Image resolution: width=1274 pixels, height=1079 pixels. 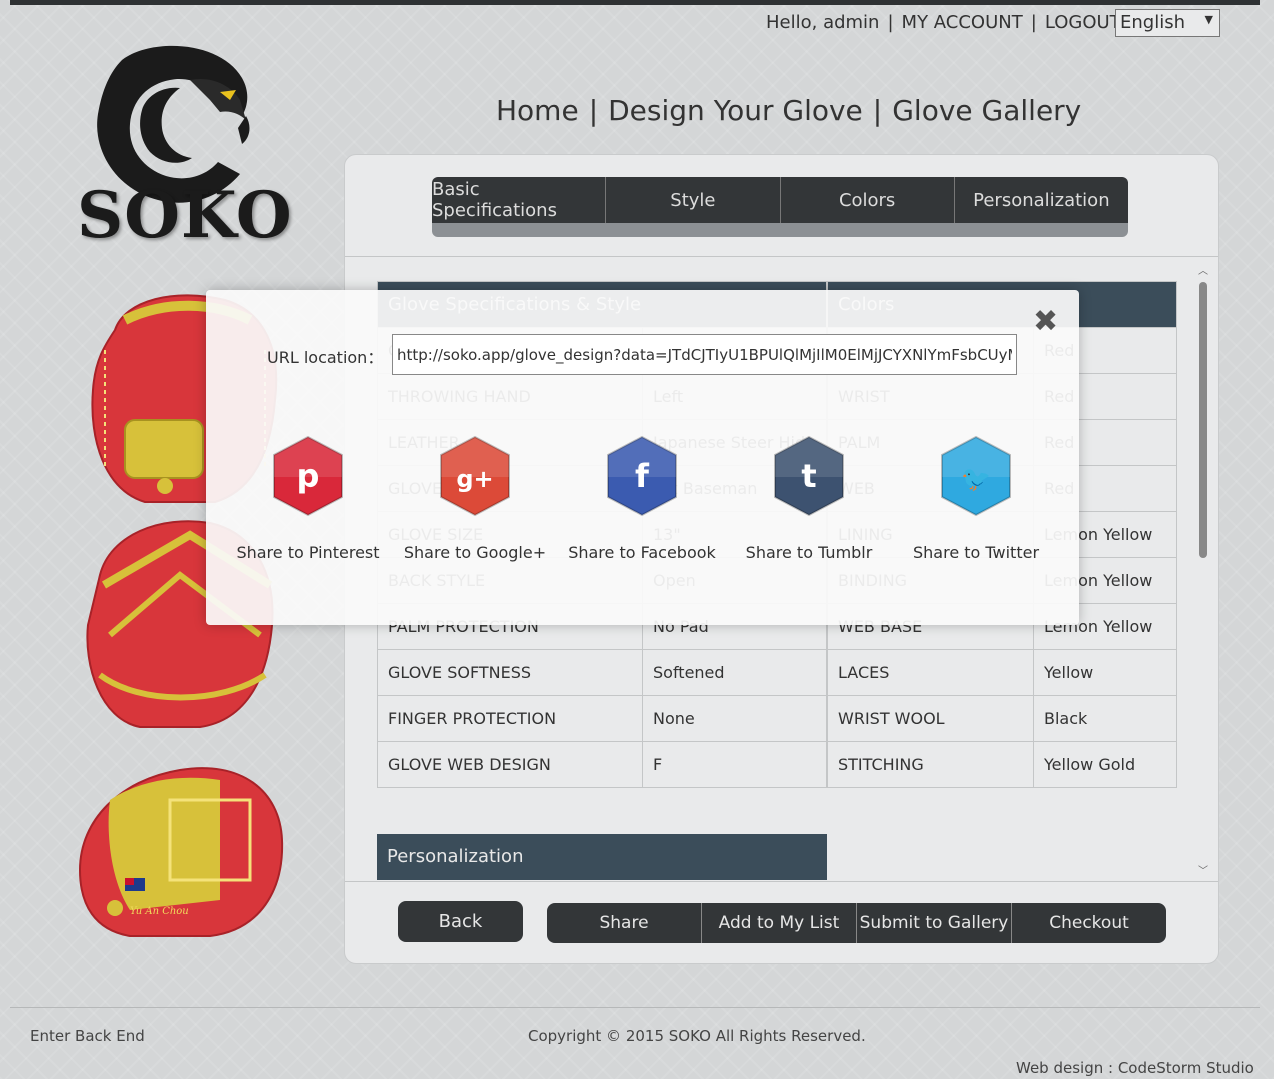 I want to click on spec-label: STITCHING, so click(x=930, y=764).